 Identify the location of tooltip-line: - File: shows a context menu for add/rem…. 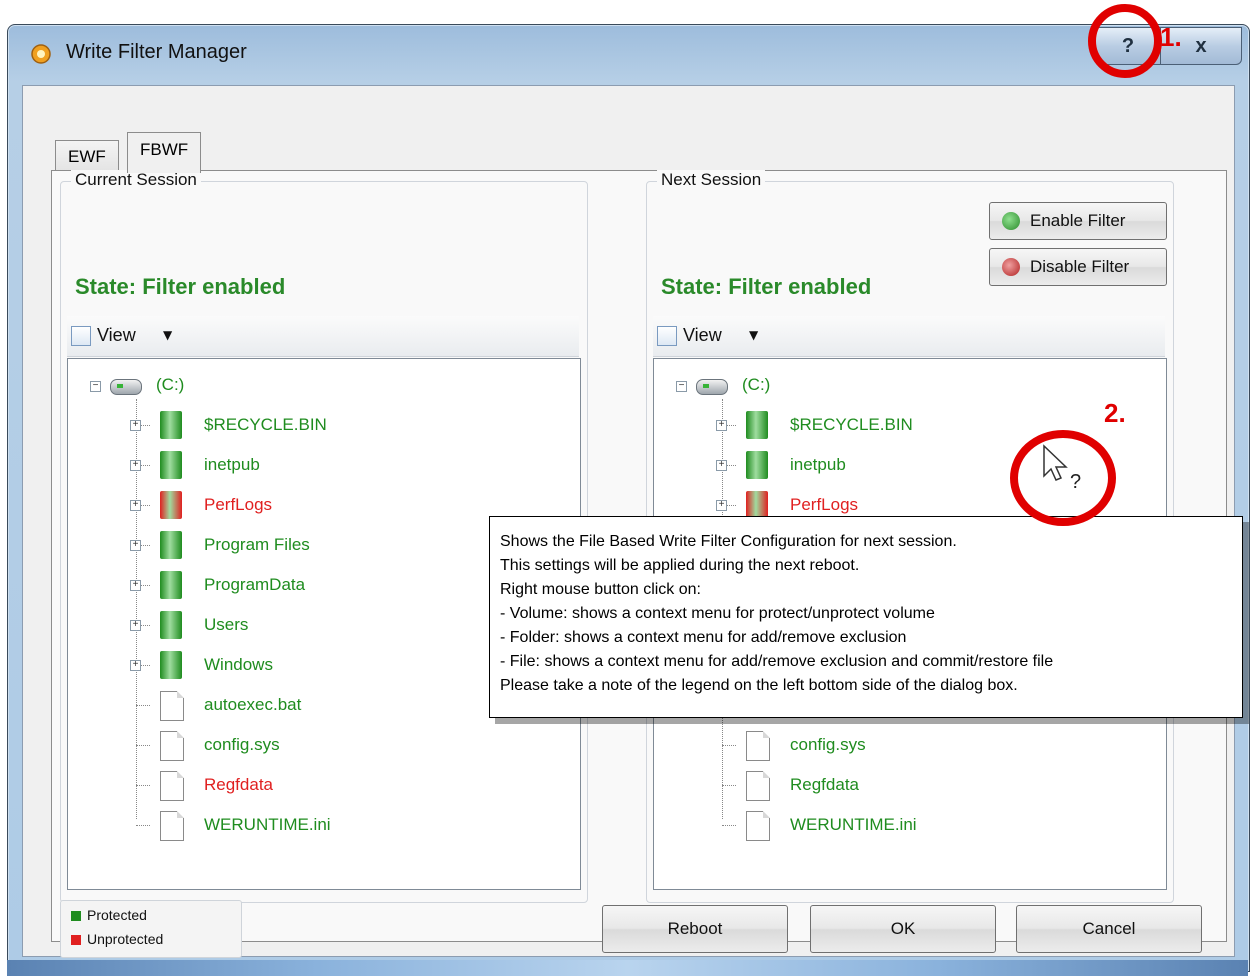
(777, 661).